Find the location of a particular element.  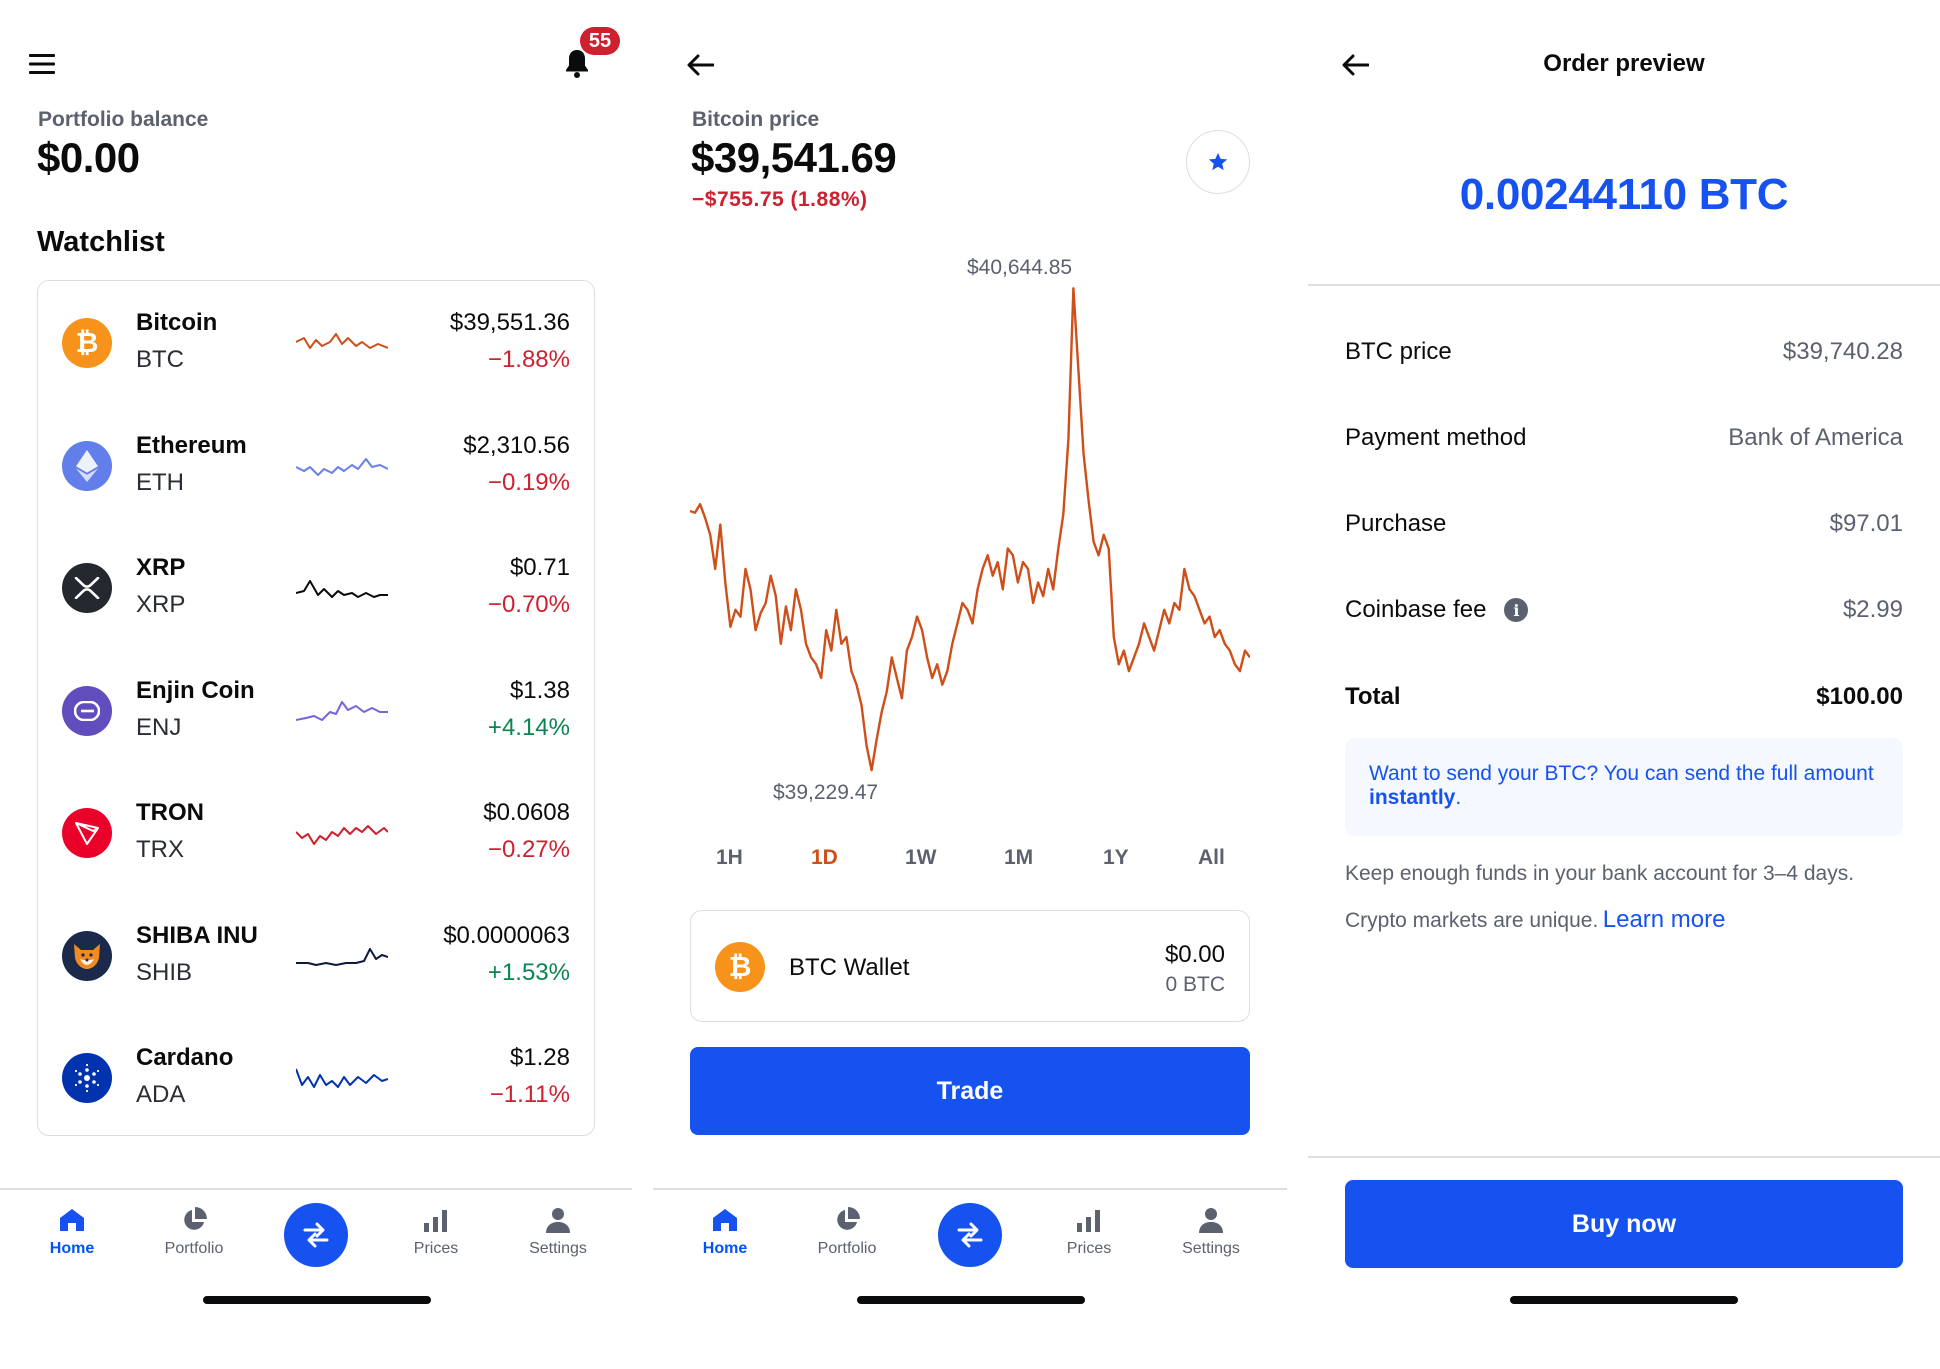

watchlist-star-button is located at coordinates (1218, 162).